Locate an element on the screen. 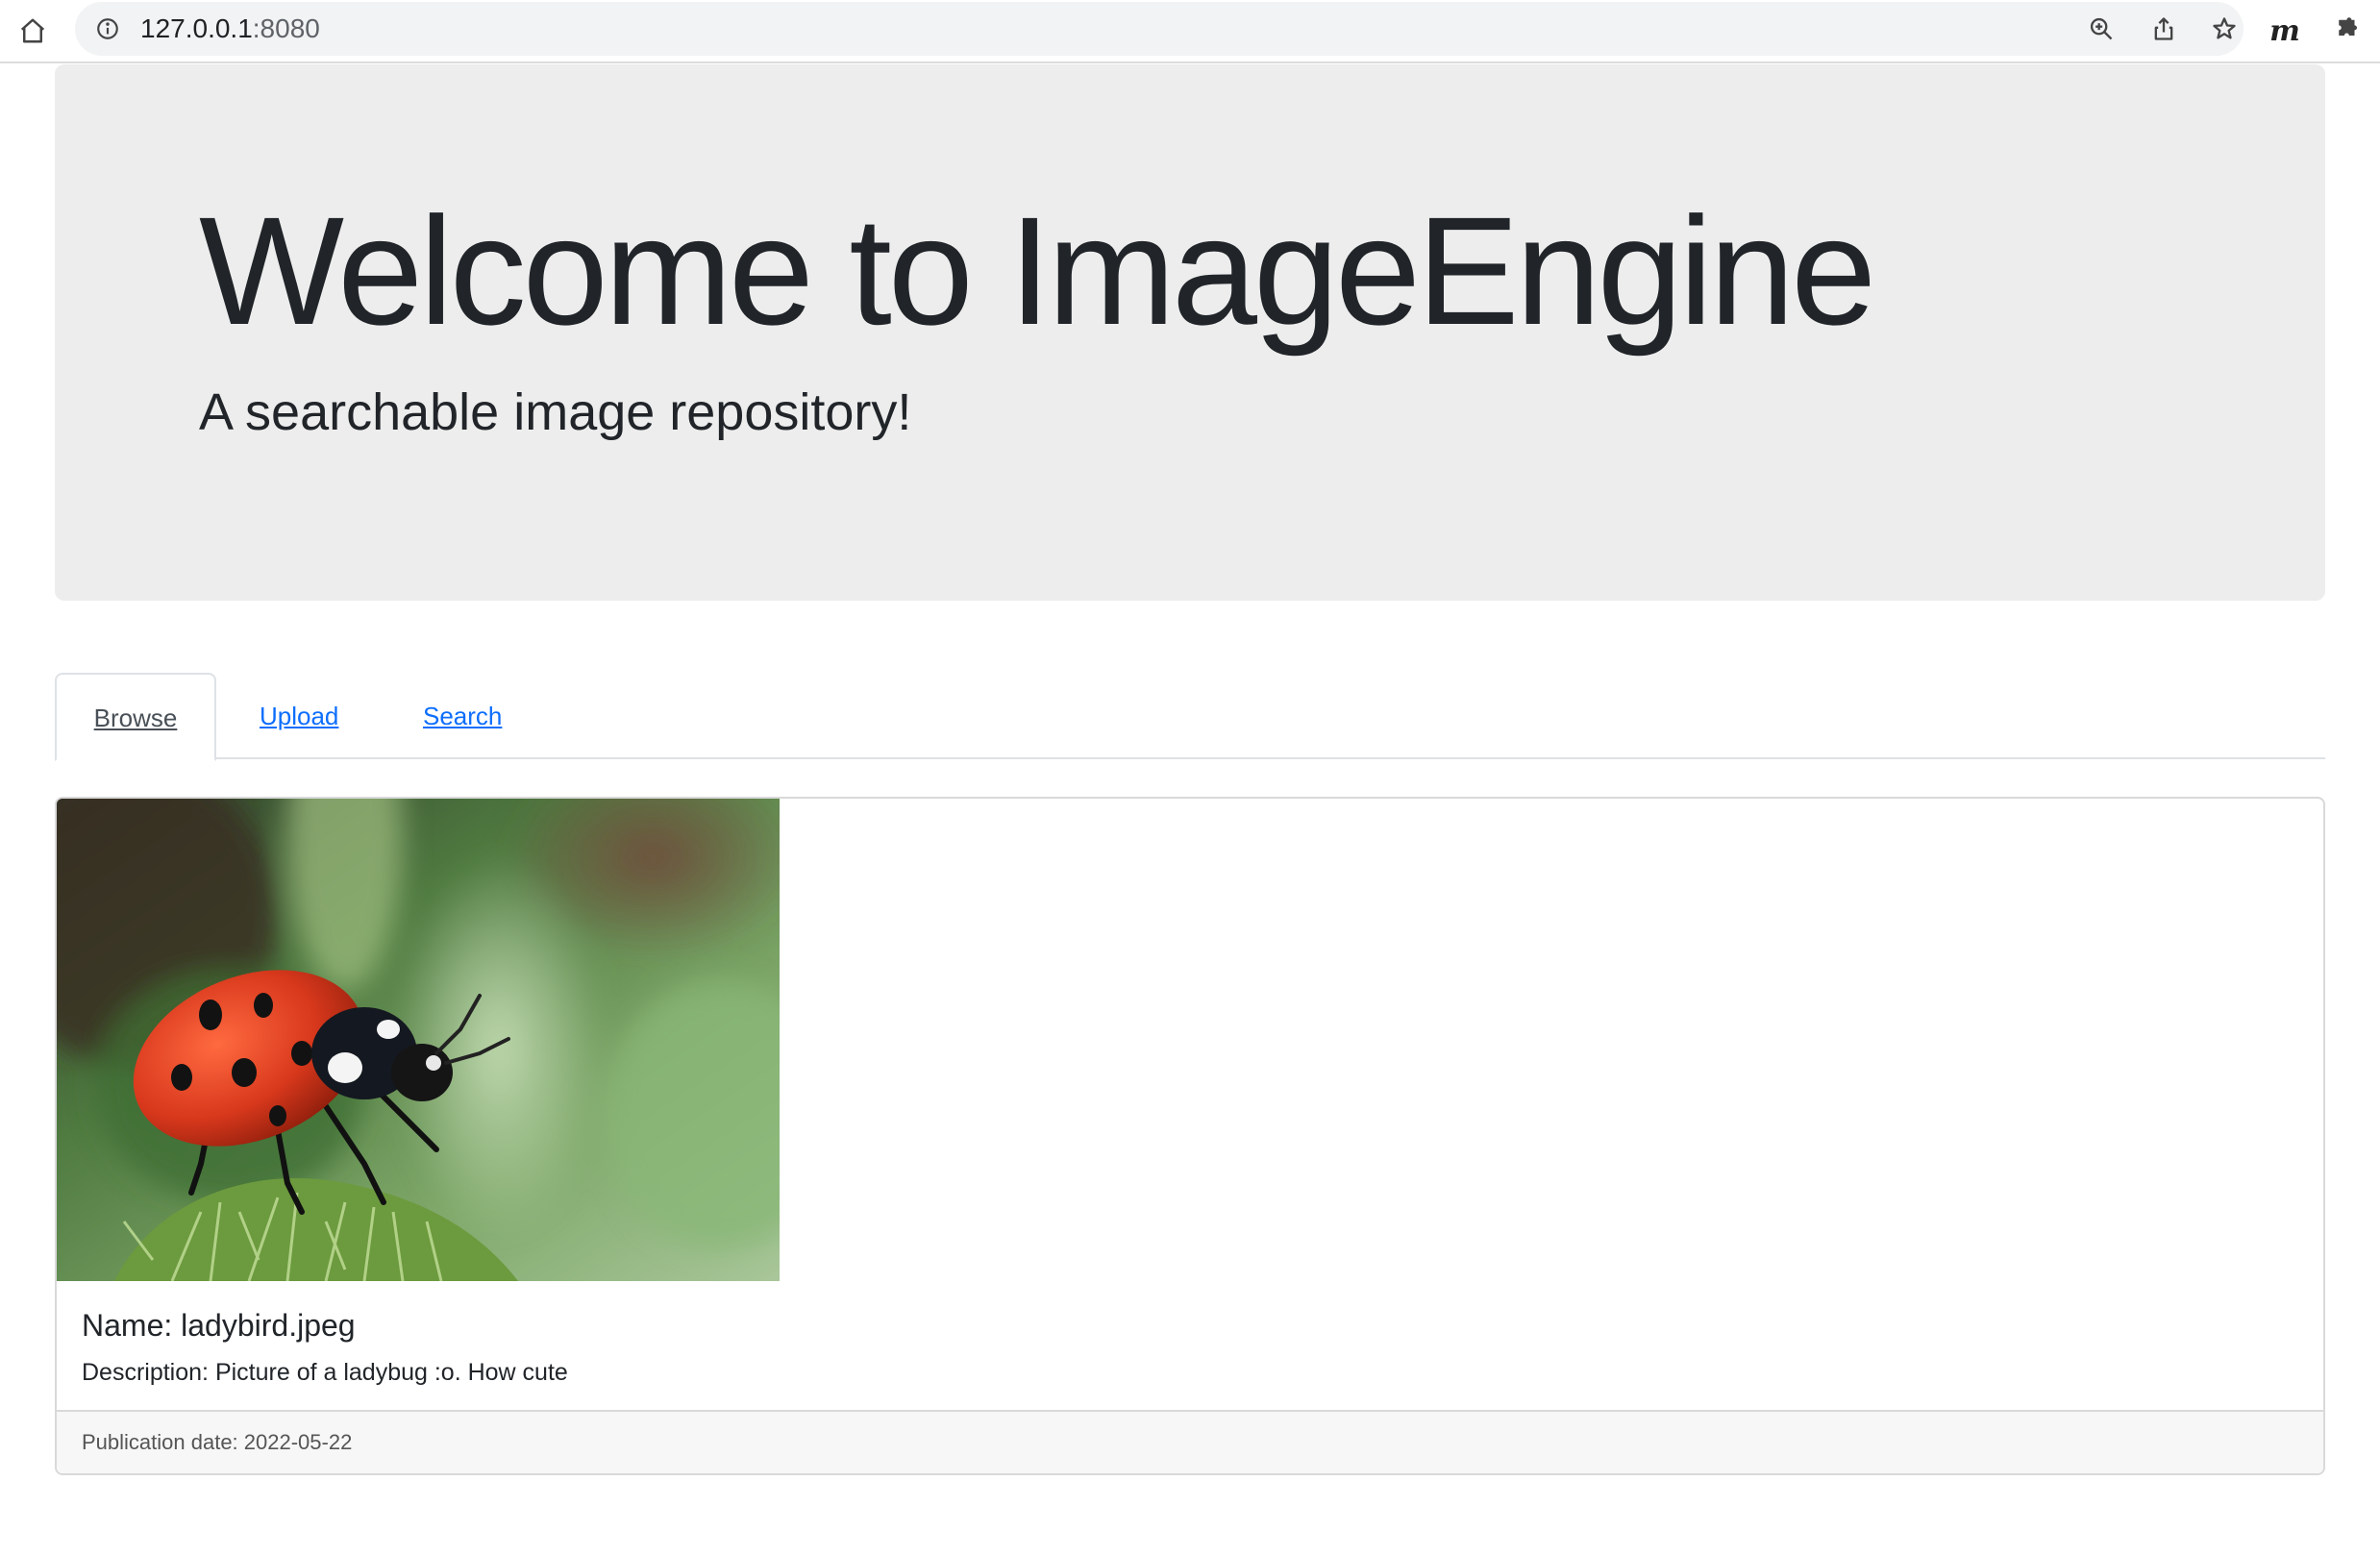 The height and width of the screenshot is (1555, 2380). tab-browse: Browse is located at coordinates (136, 717).